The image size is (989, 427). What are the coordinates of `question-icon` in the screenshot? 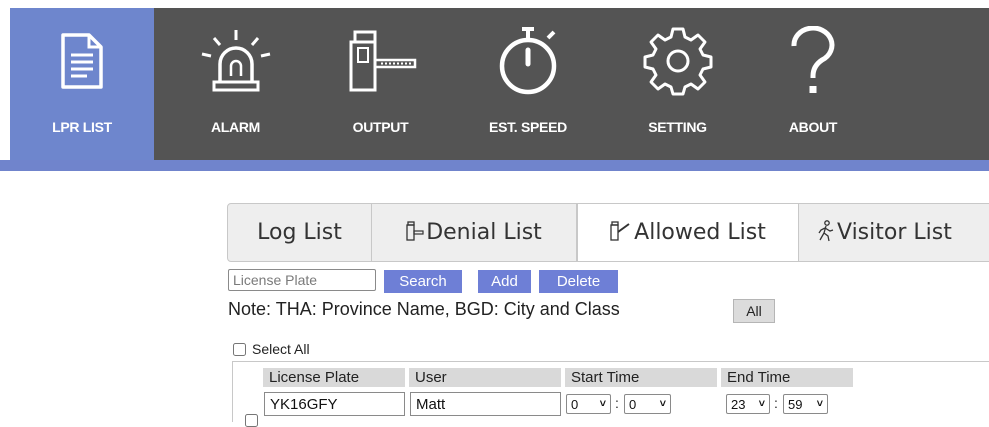 It's located at (813, 61).